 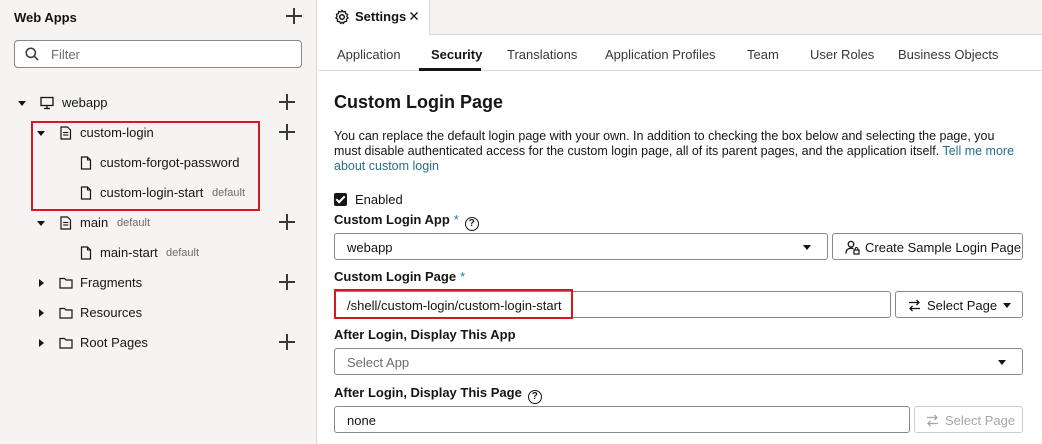 I want to click on create-sample-login-page-label: Create Sample Login Page, so click(x=943, y=247).